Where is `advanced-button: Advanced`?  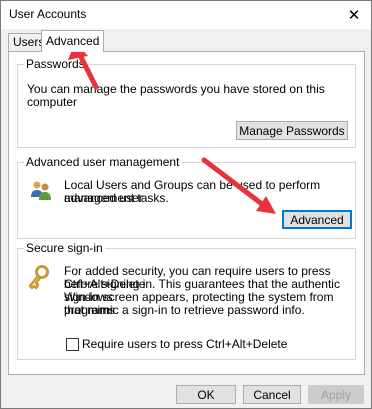 advanced-button: Advanced is located at coordinates (317, 219).